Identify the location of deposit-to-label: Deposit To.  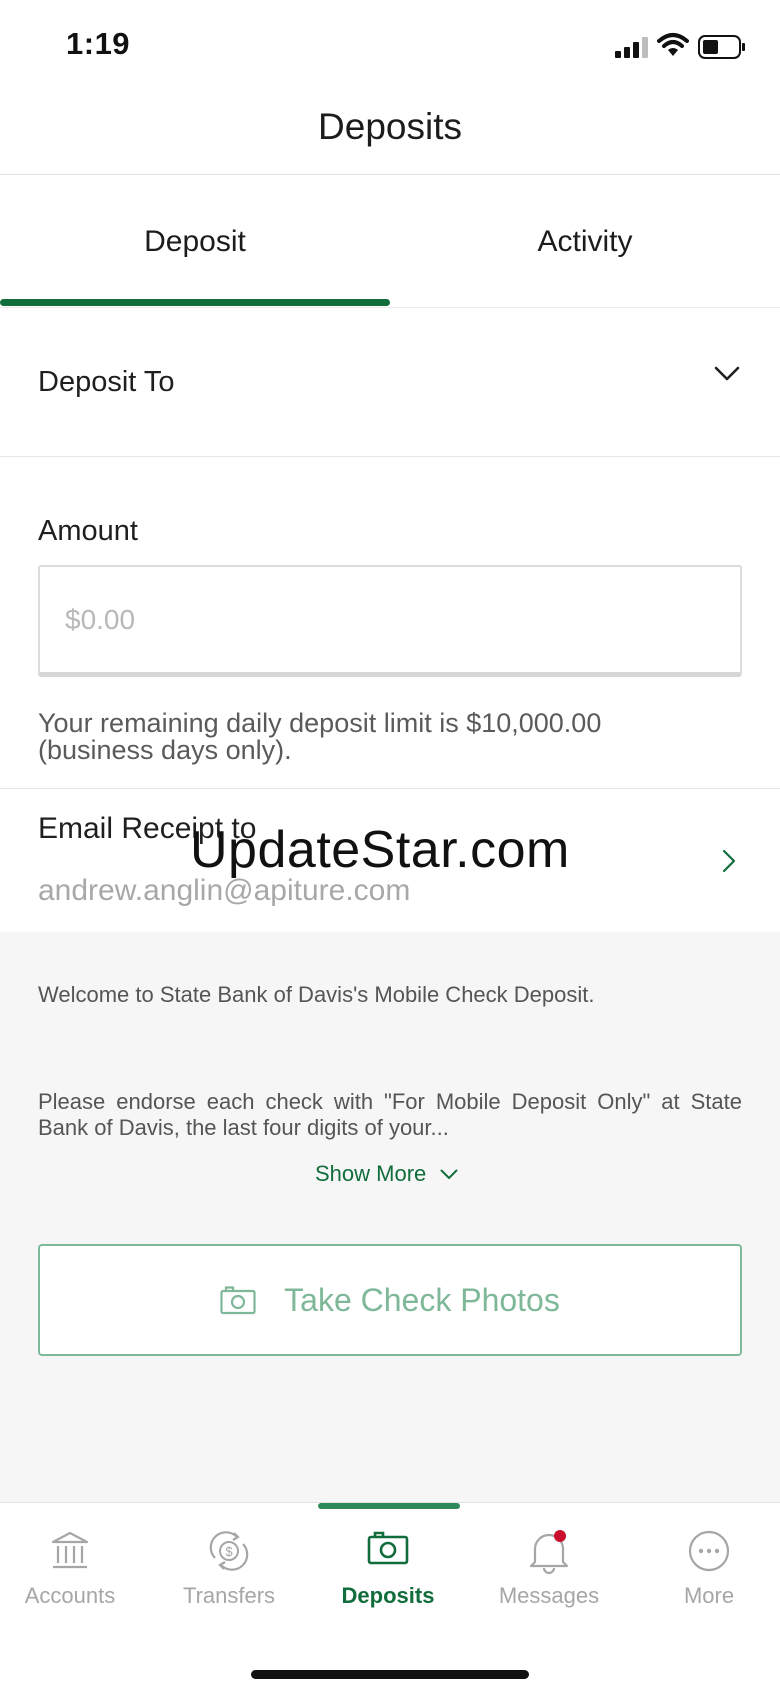
(106, 382).